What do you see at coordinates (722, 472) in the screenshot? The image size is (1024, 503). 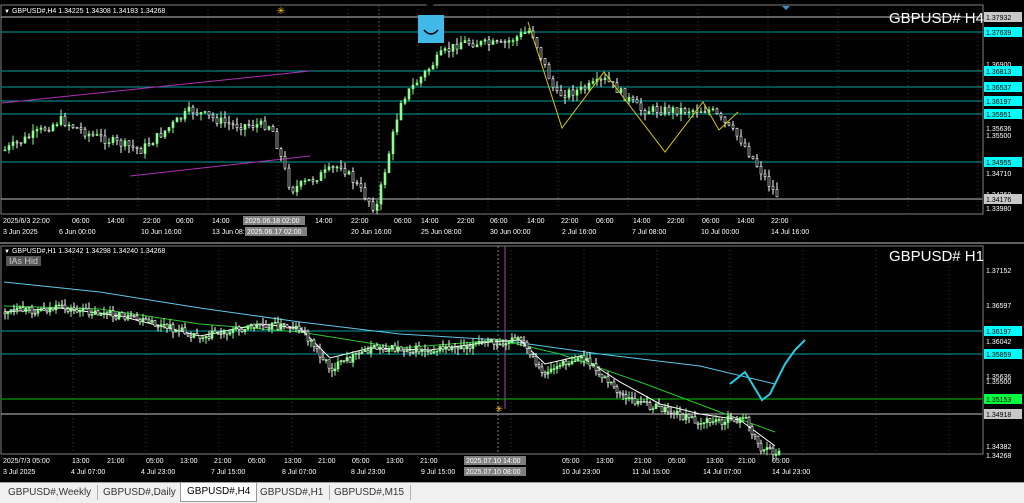 I see `time-label: 14 Jul 07:00` at bounding box center [722, 472].